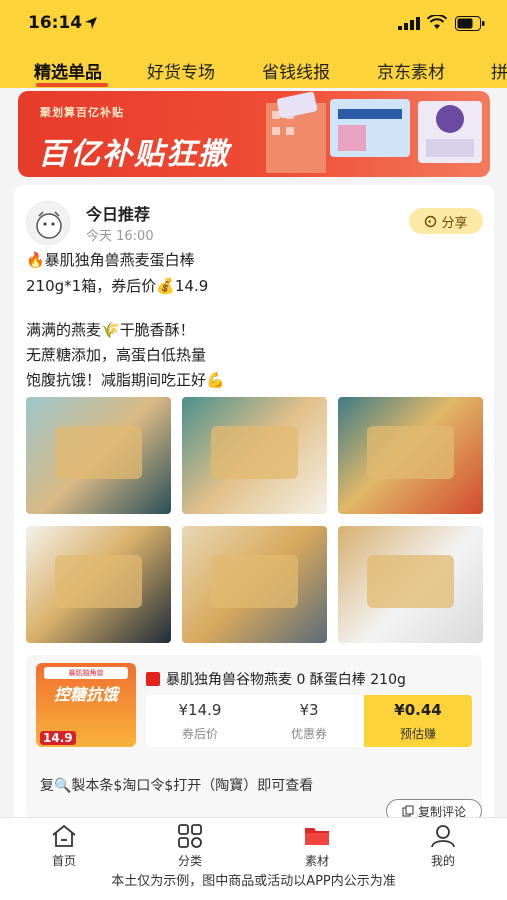 This screenshot has width=507, height=900. Describe the element at coordinates (134, 154) in the screenshot. I see `banner-title: 百亿补贴狂撒` at that location.